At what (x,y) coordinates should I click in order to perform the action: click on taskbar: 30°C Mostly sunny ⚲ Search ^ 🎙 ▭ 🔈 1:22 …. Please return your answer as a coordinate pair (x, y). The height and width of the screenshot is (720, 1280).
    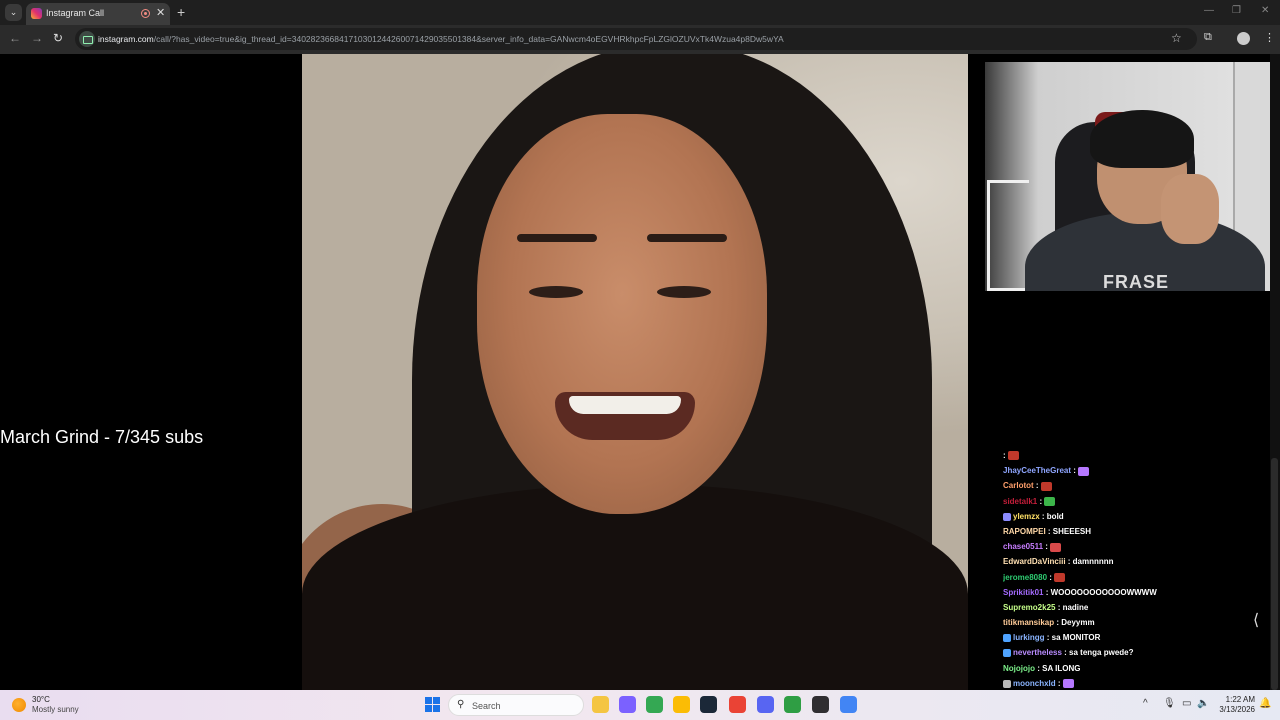
    Looking at the image, I should click on (640, 705).